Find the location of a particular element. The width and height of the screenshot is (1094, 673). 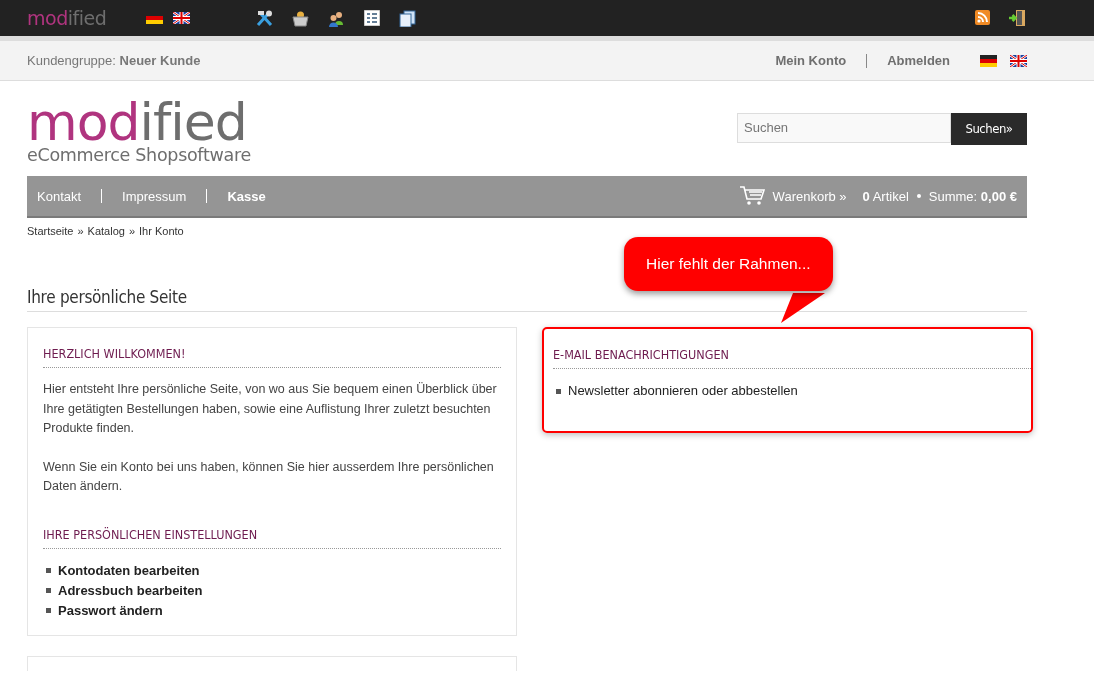

paragraph: Hier entsteht Ihre persönliche Seite, von wo aus Sie bequem einen Überblick über Ihre getätigten Bestellungen haben, sowie eine Auflistung Ihrer zuletzt besuchten Produkte finden. is located at coordinates (270, 409).